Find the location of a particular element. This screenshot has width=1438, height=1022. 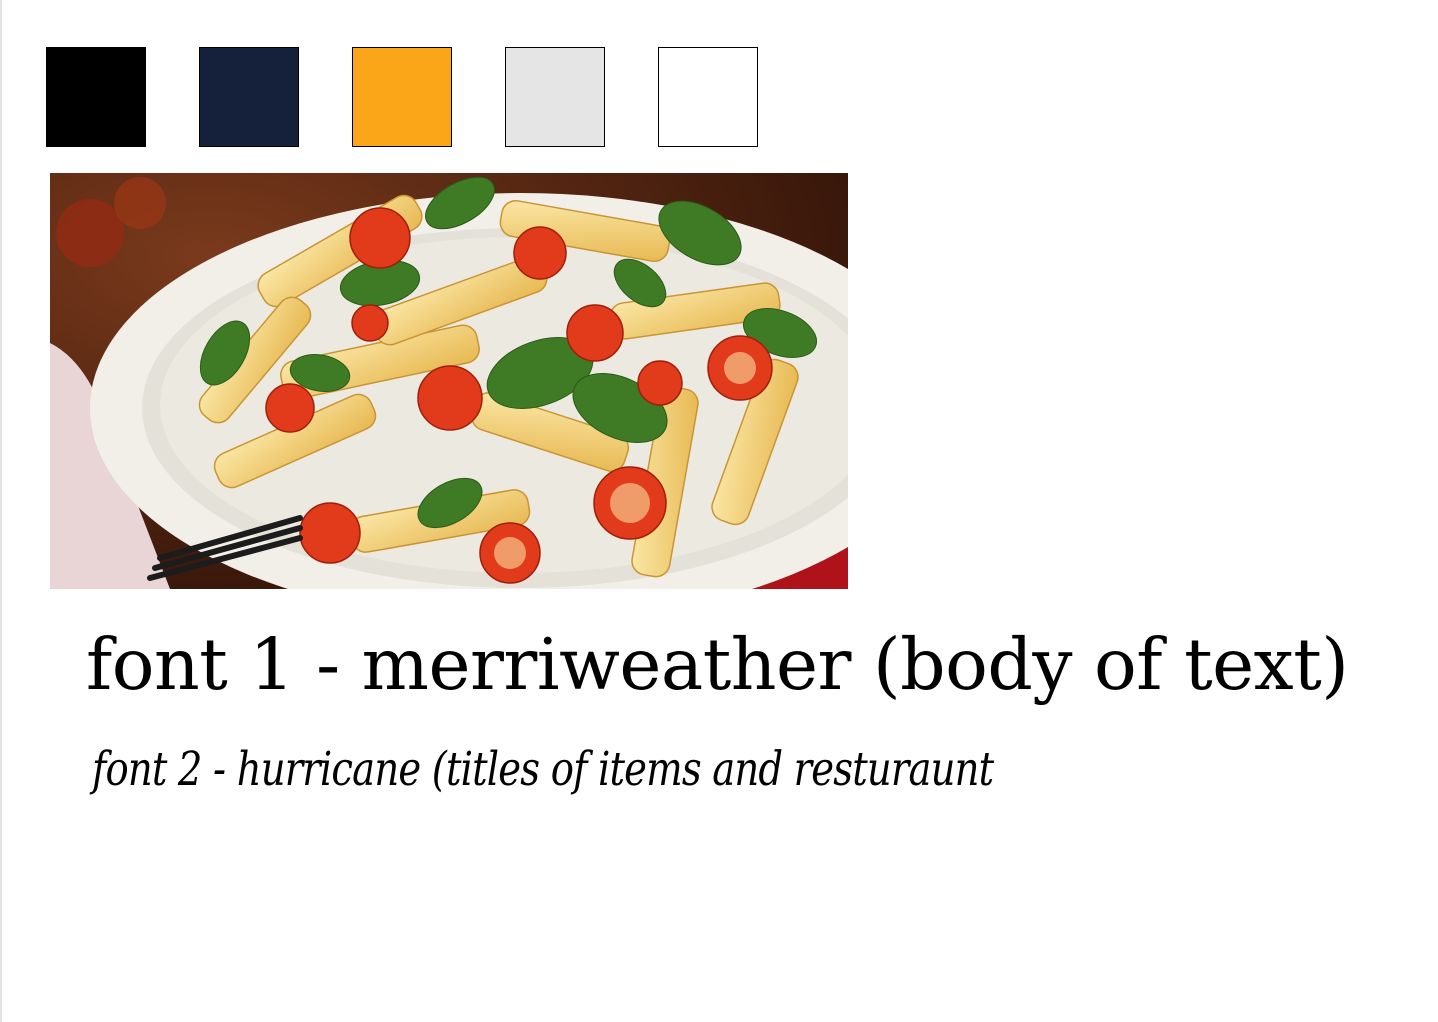

font-sample-merriweather: font 1 - merriweather (body of text) is located at coordinates (717, 664).